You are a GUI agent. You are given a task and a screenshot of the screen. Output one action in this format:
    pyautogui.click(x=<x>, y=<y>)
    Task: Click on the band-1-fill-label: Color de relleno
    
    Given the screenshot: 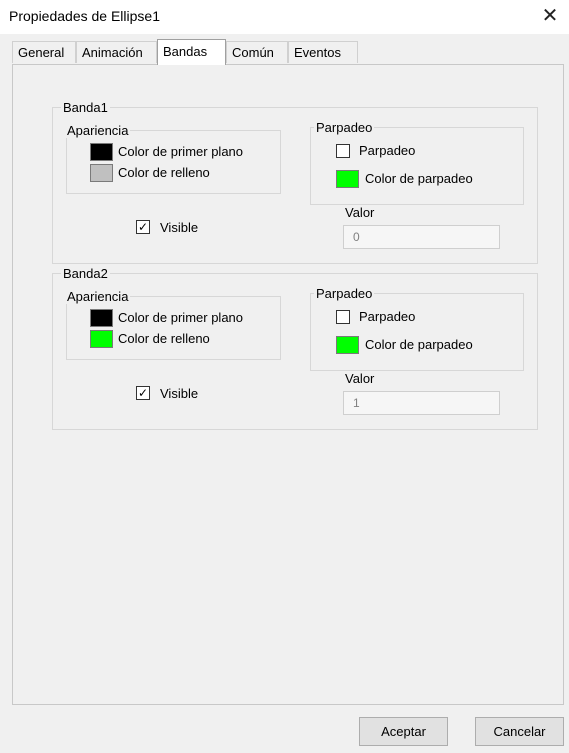 What is the action you would take?
    pyautogui.click(x=164, y=172)
    